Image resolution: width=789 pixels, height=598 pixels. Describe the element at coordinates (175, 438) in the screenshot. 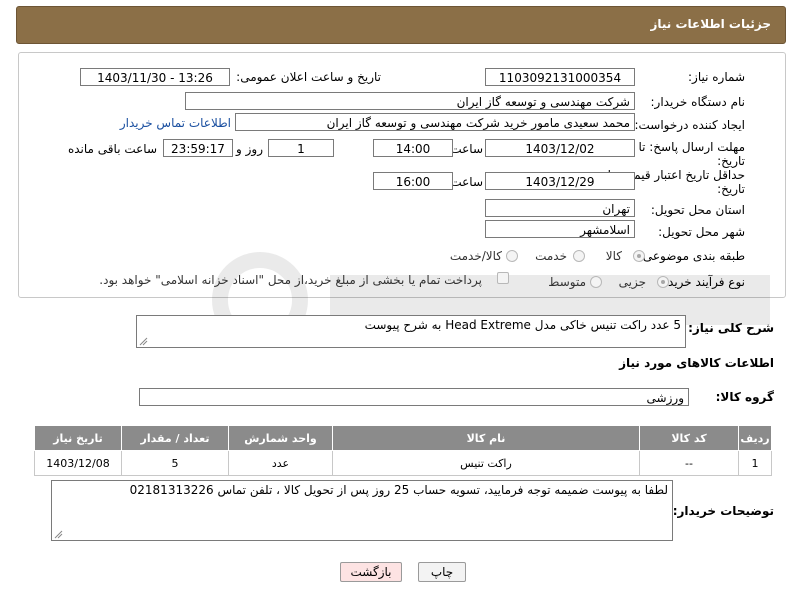

I see `column-header-qty: تعداد / مقدار` at that location.